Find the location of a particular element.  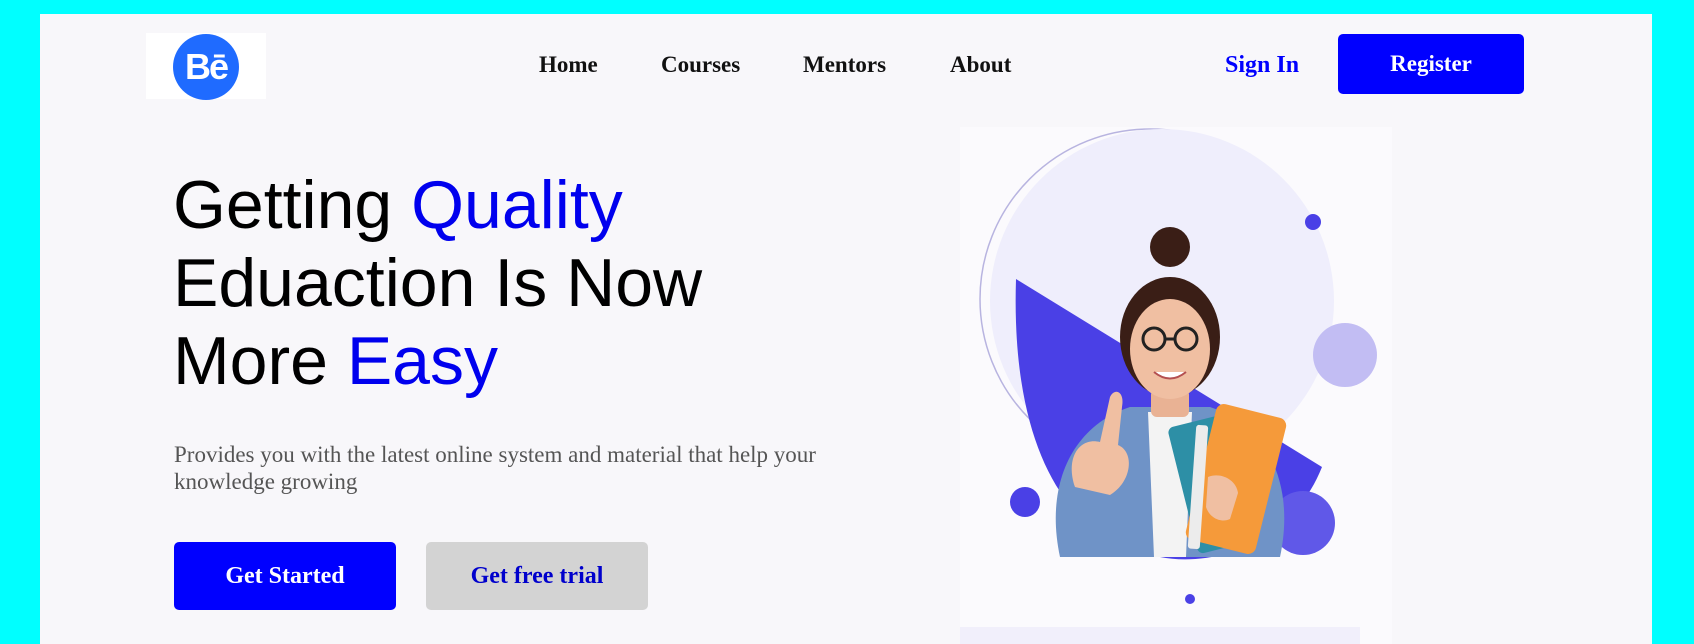

decor-bubble-light is located at coordinates (1345, 355).